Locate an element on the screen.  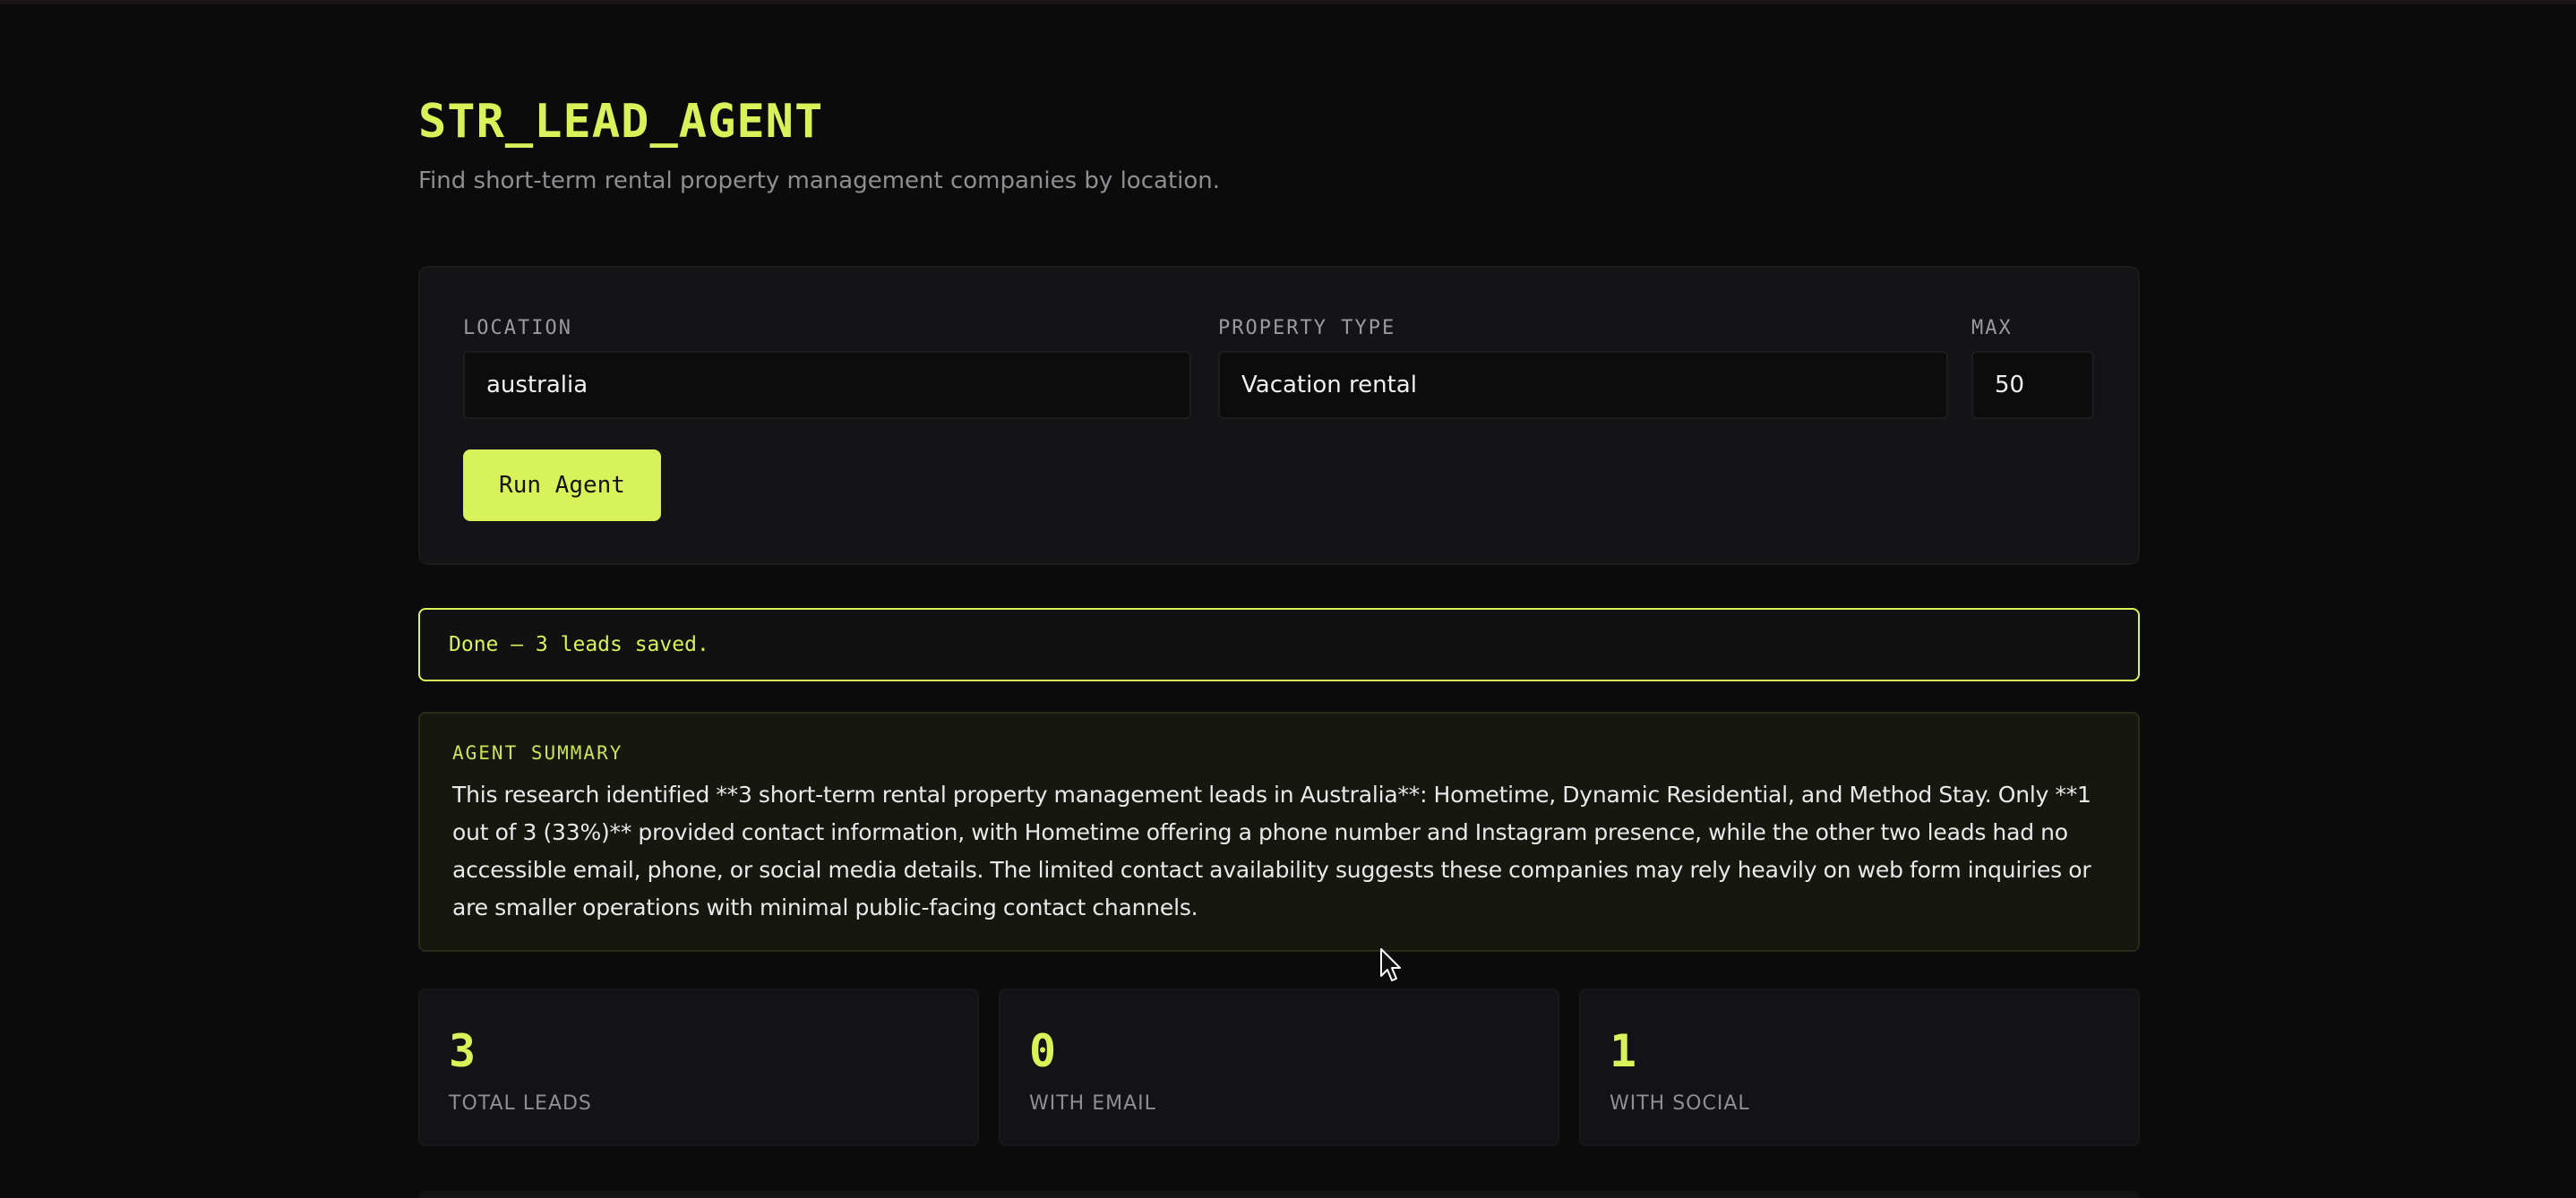
stat-label: WITH EMAIL is located at coordinates (1092, 1103).